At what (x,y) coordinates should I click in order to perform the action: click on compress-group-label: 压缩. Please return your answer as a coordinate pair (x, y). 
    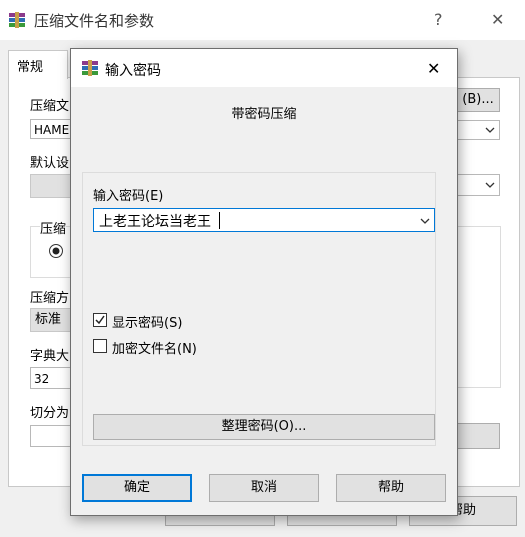
    Looking at the image, I should click on (53, 227).